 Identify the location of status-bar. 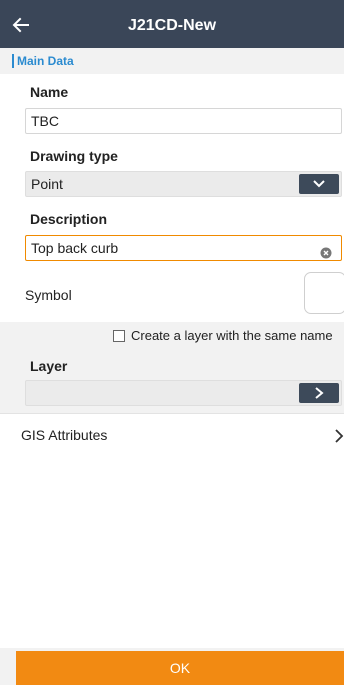
(172, 4).